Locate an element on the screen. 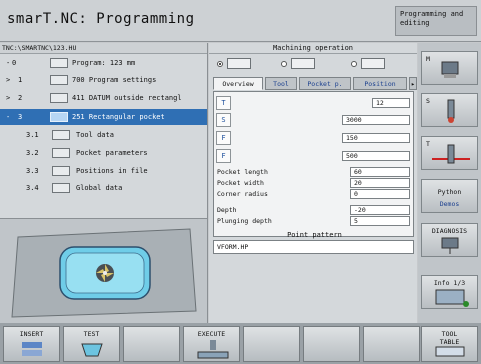 This screenshot has height=364, width=481. tree-item-global-data: 3.4 Global data is located at coordinates (103, 188).